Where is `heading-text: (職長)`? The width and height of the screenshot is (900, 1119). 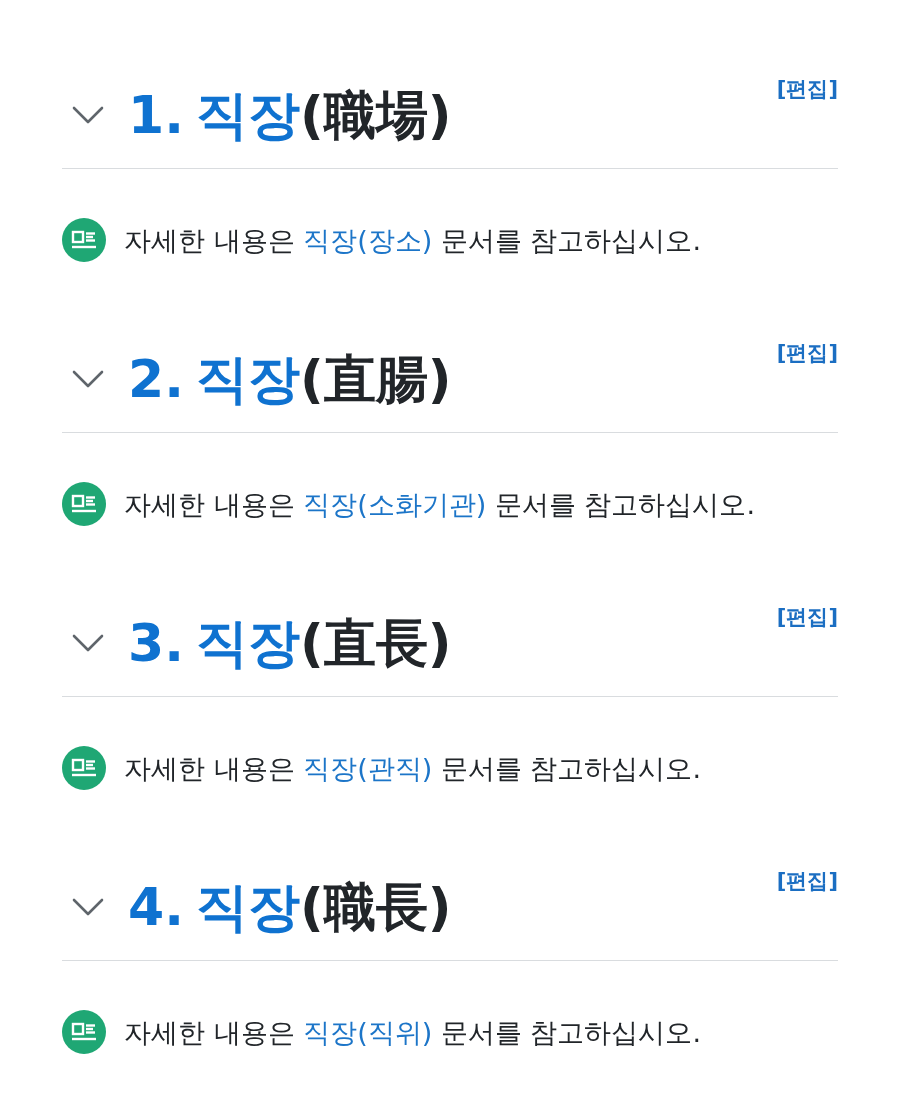 heading-text: (職長) is located at coordinates (375, 907).